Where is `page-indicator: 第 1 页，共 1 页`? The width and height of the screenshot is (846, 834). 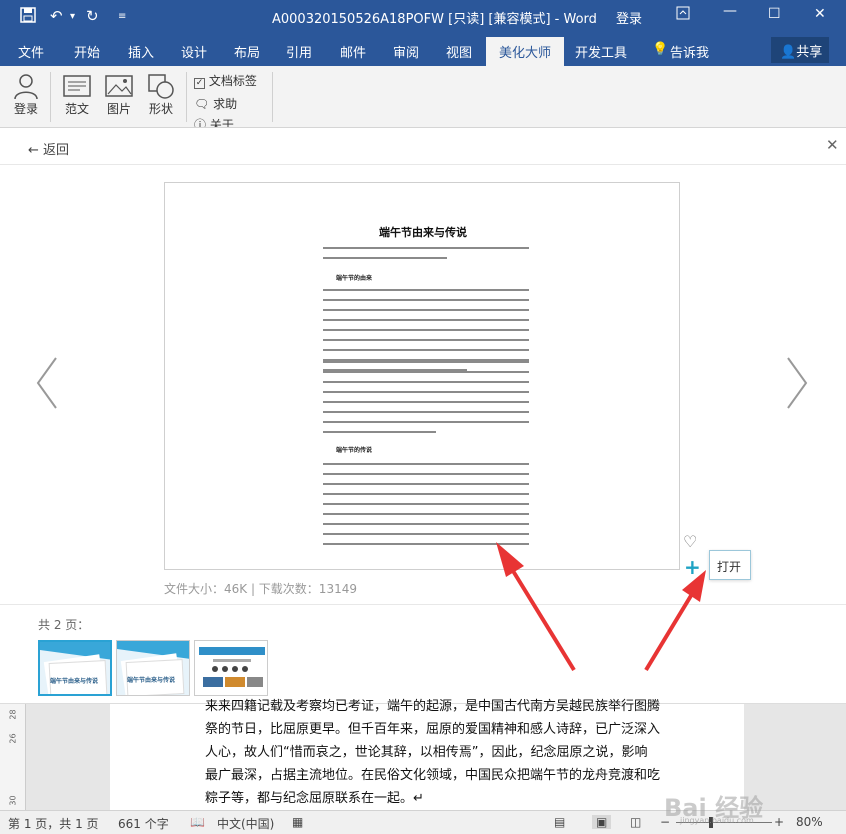 page-indicator: 第 1 页，共 1 页 is located at coordinates (53, 823).